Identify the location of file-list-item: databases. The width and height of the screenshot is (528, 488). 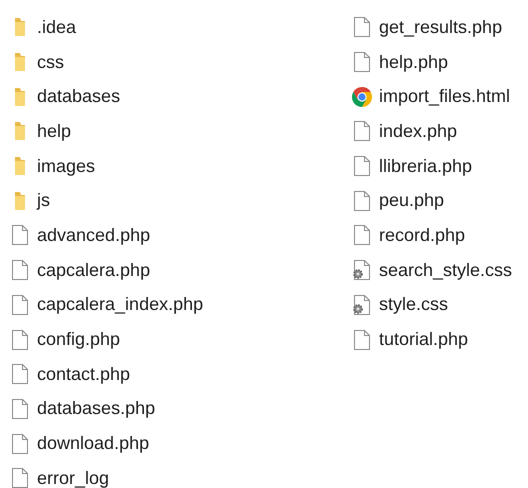
(180, 96).